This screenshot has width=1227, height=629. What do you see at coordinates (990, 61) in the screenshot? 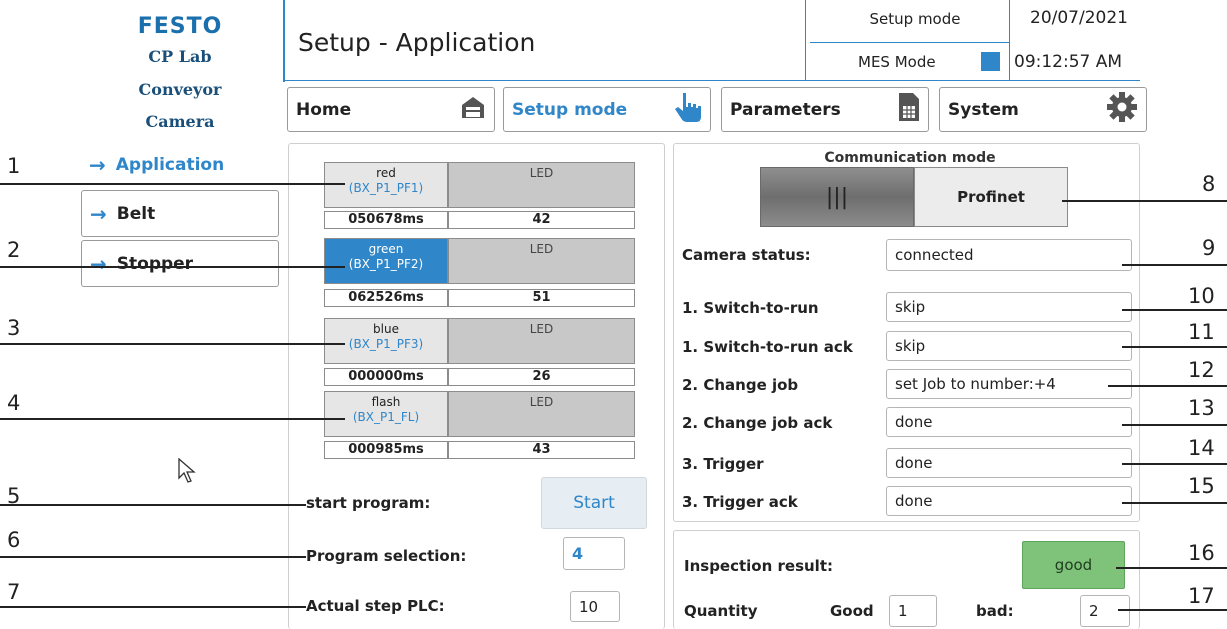
I see `mes-mode-indicator` at bounding box center [990, 61].